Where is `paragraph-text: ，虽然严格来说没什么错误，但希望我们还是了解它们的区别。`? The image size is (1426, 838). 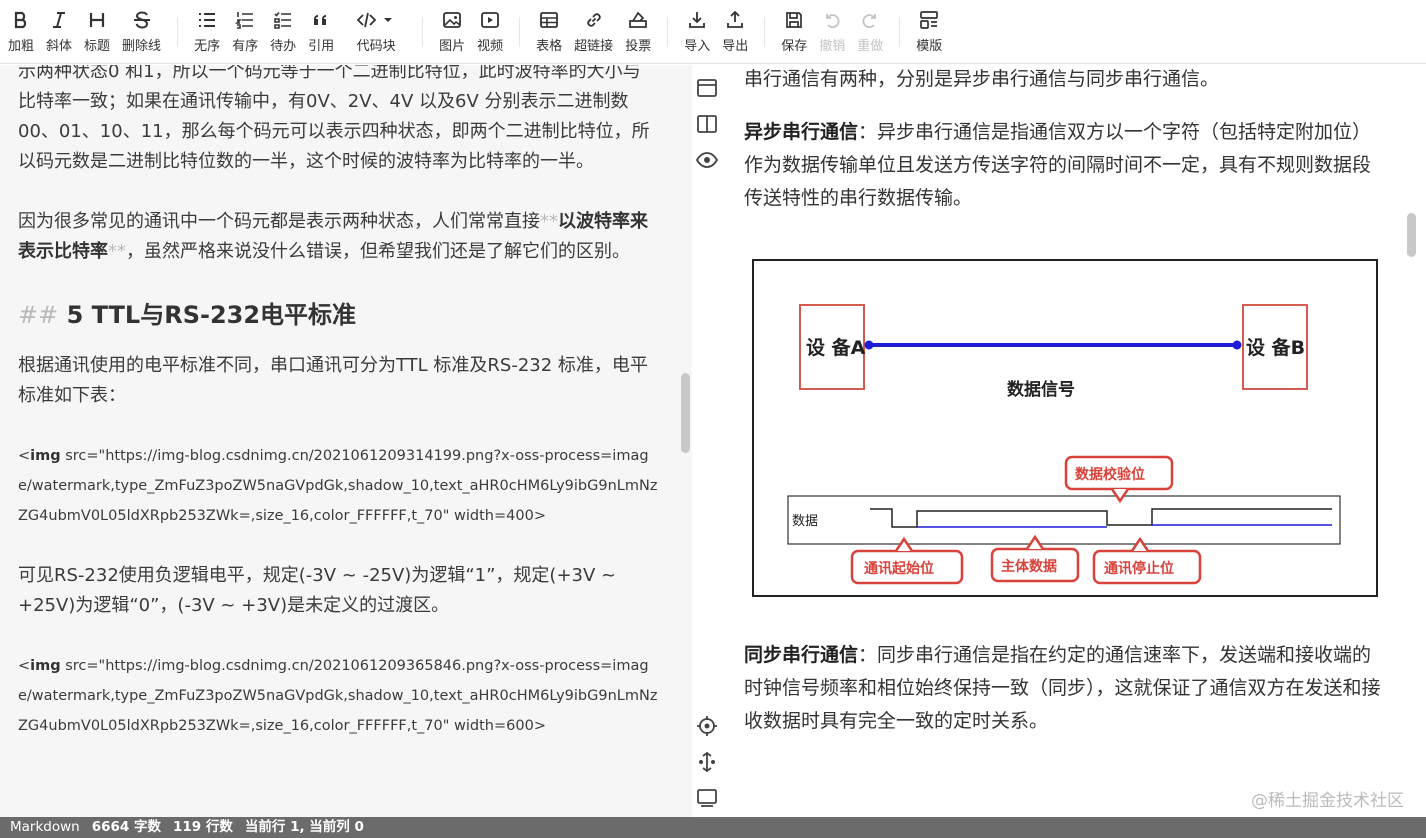 paragraph-text: ，虽然严格来说没什么错误，但希望我们还是了解它们的区别。 is located at coordinates (378, 251).